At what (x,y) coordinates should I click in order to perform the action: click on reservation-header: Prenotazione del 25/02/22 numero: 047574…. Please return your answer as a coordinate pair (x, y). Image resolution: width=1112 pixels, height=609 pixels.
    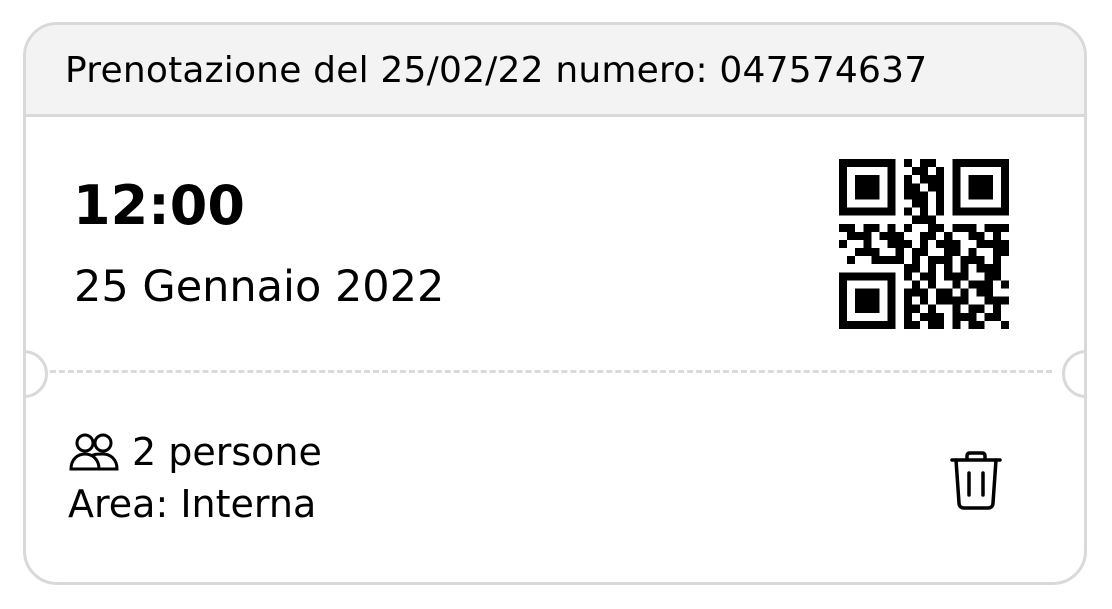
    Looking at the image, I should click on (555, 71).